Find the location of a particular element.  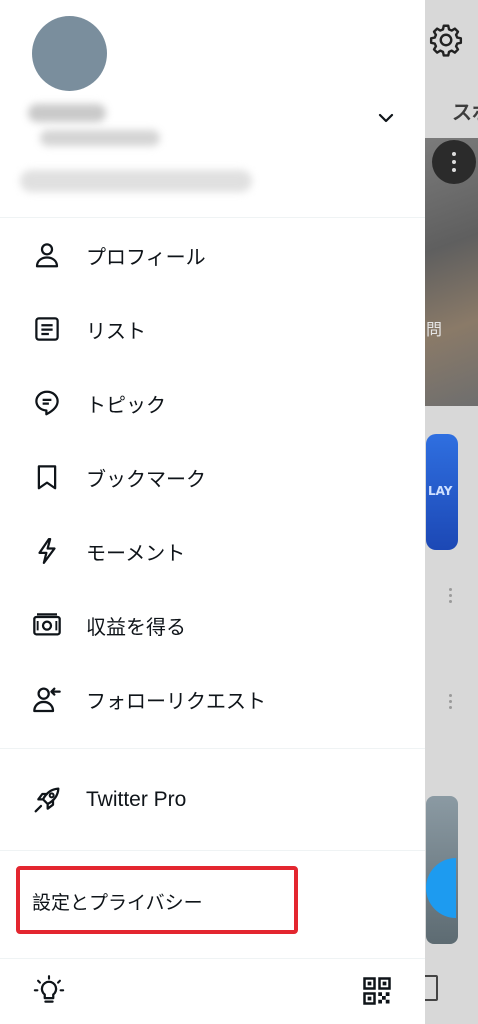

menu-item-monetization: 収益を得る is located at coordinates (212, 625).